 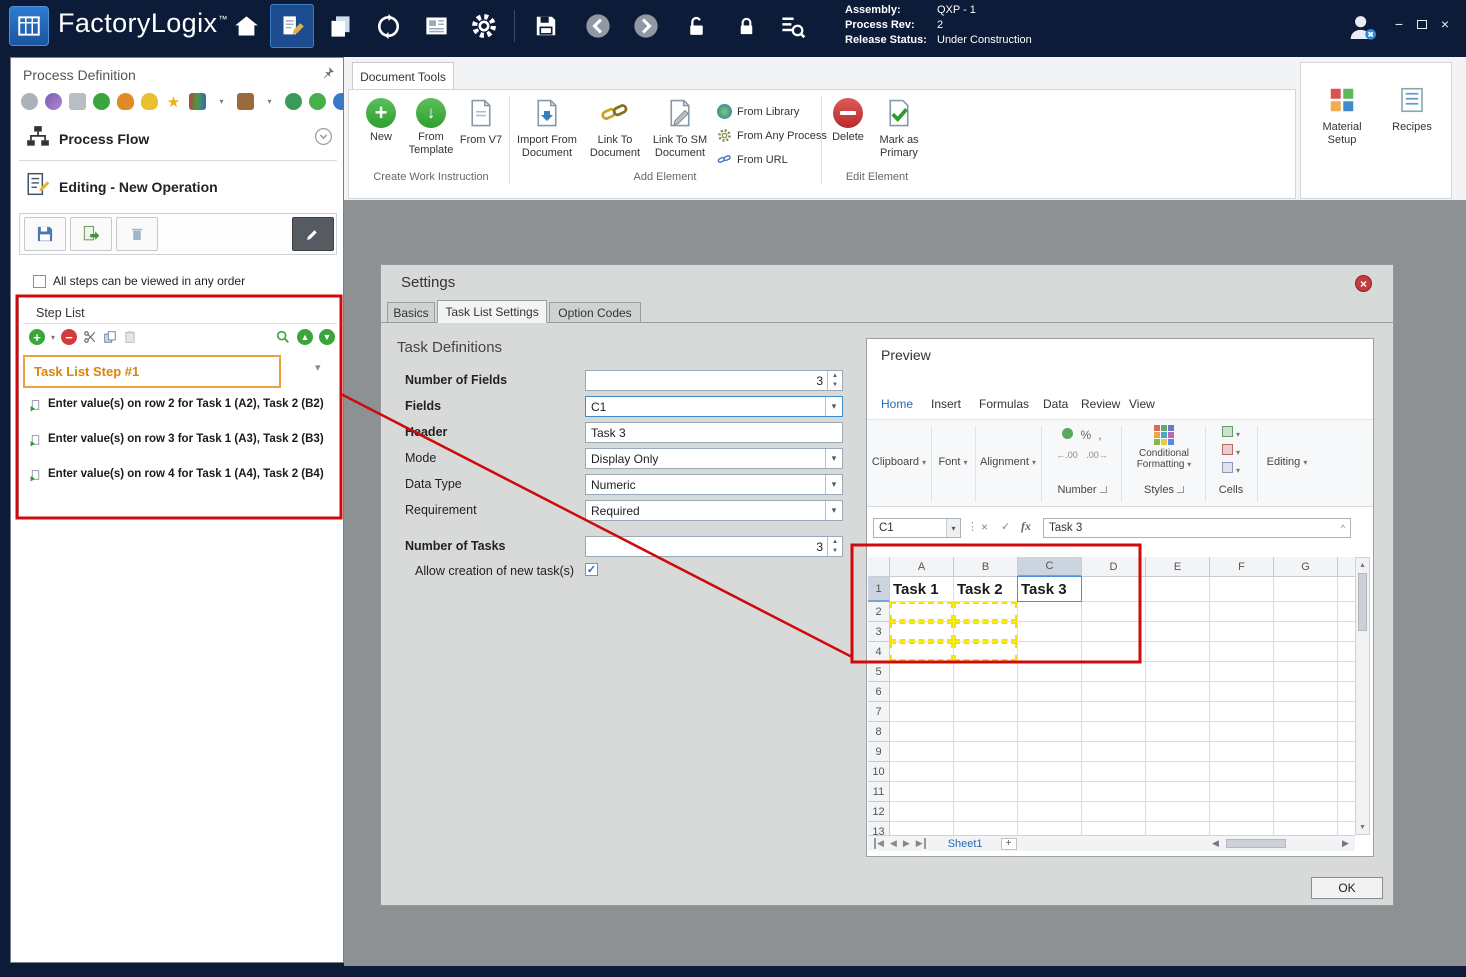 I want to click on link-to-document-button: Link To Document, so click(x=615, y=129).